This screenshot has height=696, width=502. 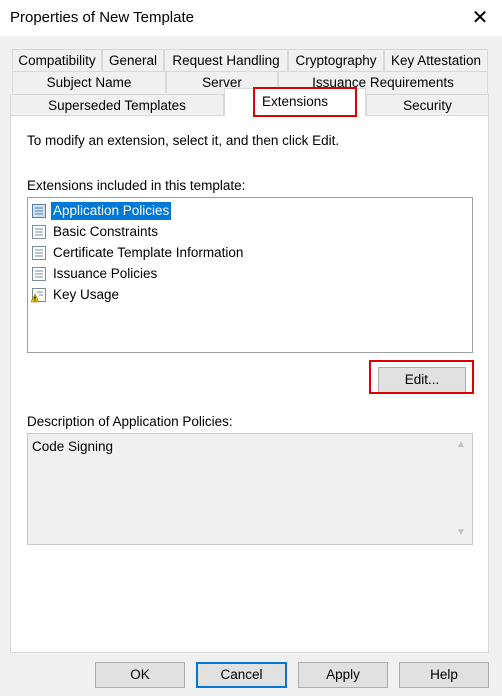 I want to click on tab-request-handling: Request Handling, so click(x=226, y=60).